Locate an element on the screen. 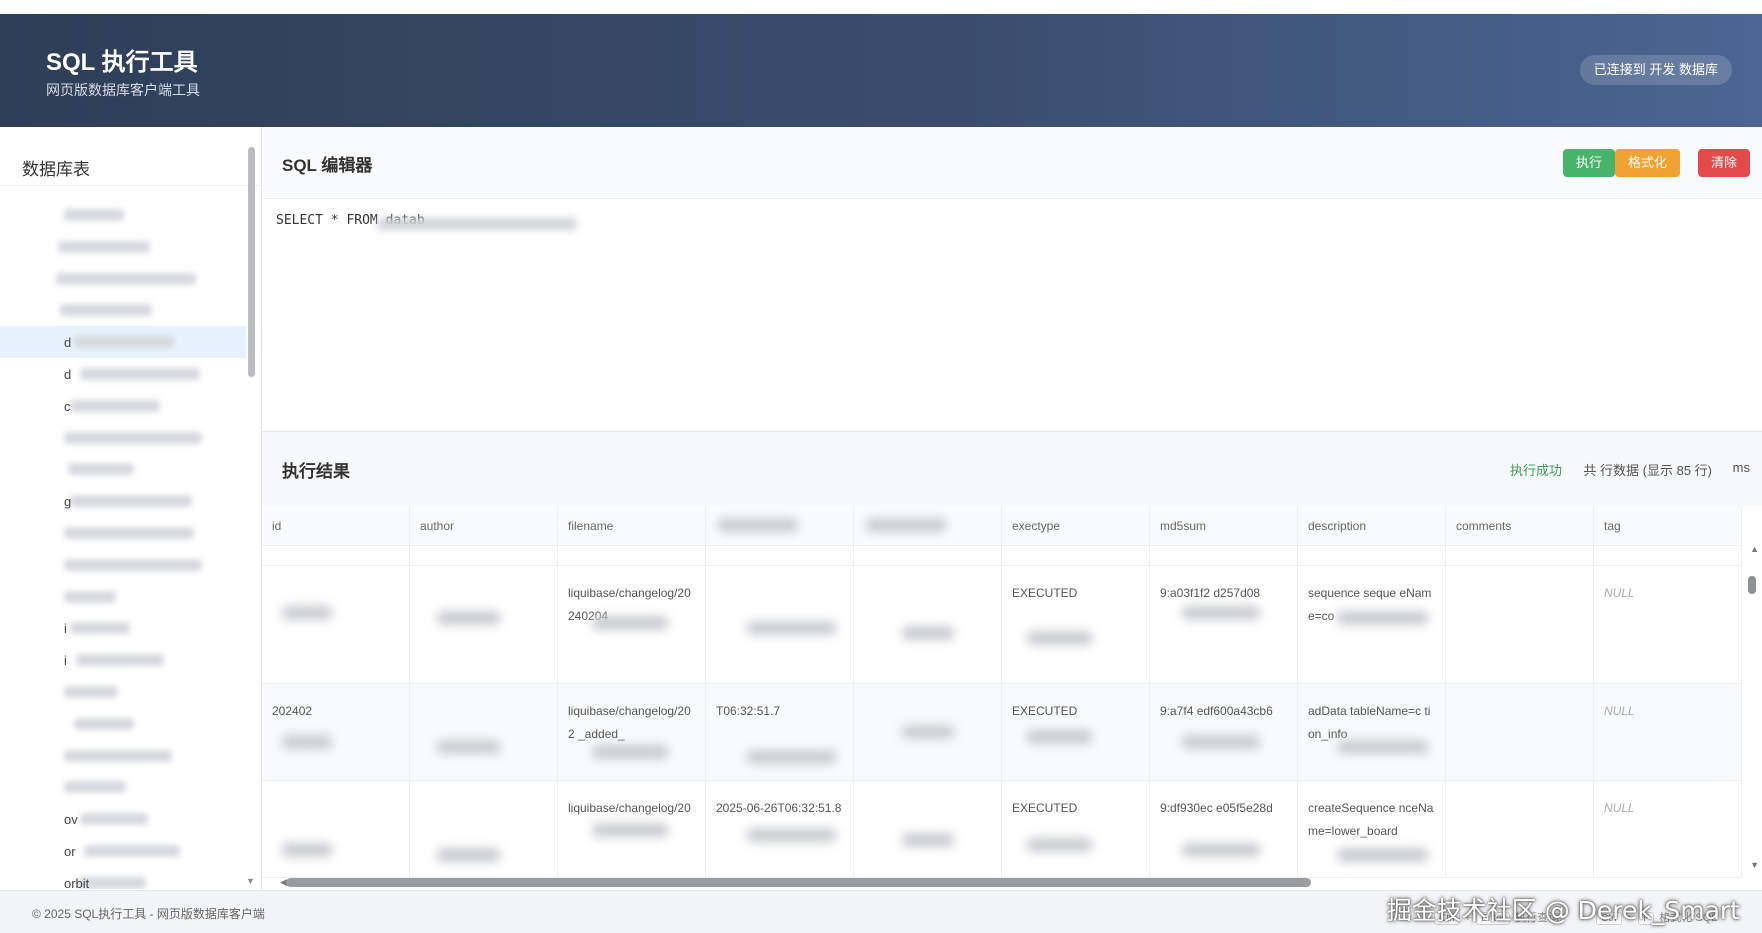  column-header: tag is located at coordinates (1668, 525).